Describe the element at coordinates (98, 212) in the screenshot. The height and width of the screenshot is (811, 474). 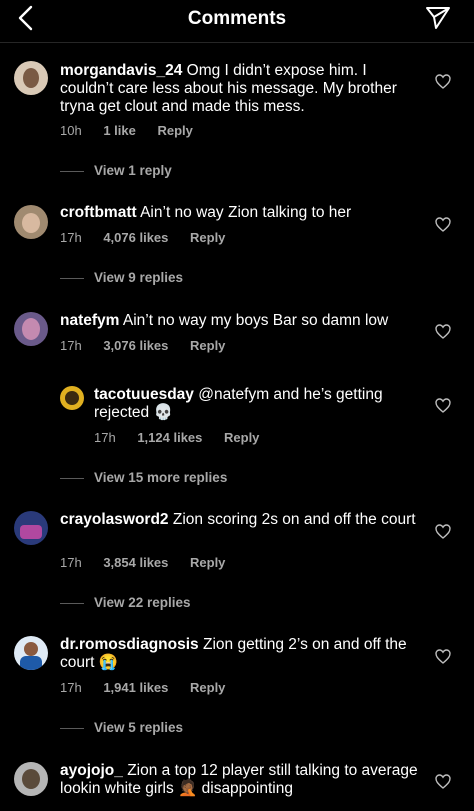
I see `comment-username: croftbmatt` at that location.